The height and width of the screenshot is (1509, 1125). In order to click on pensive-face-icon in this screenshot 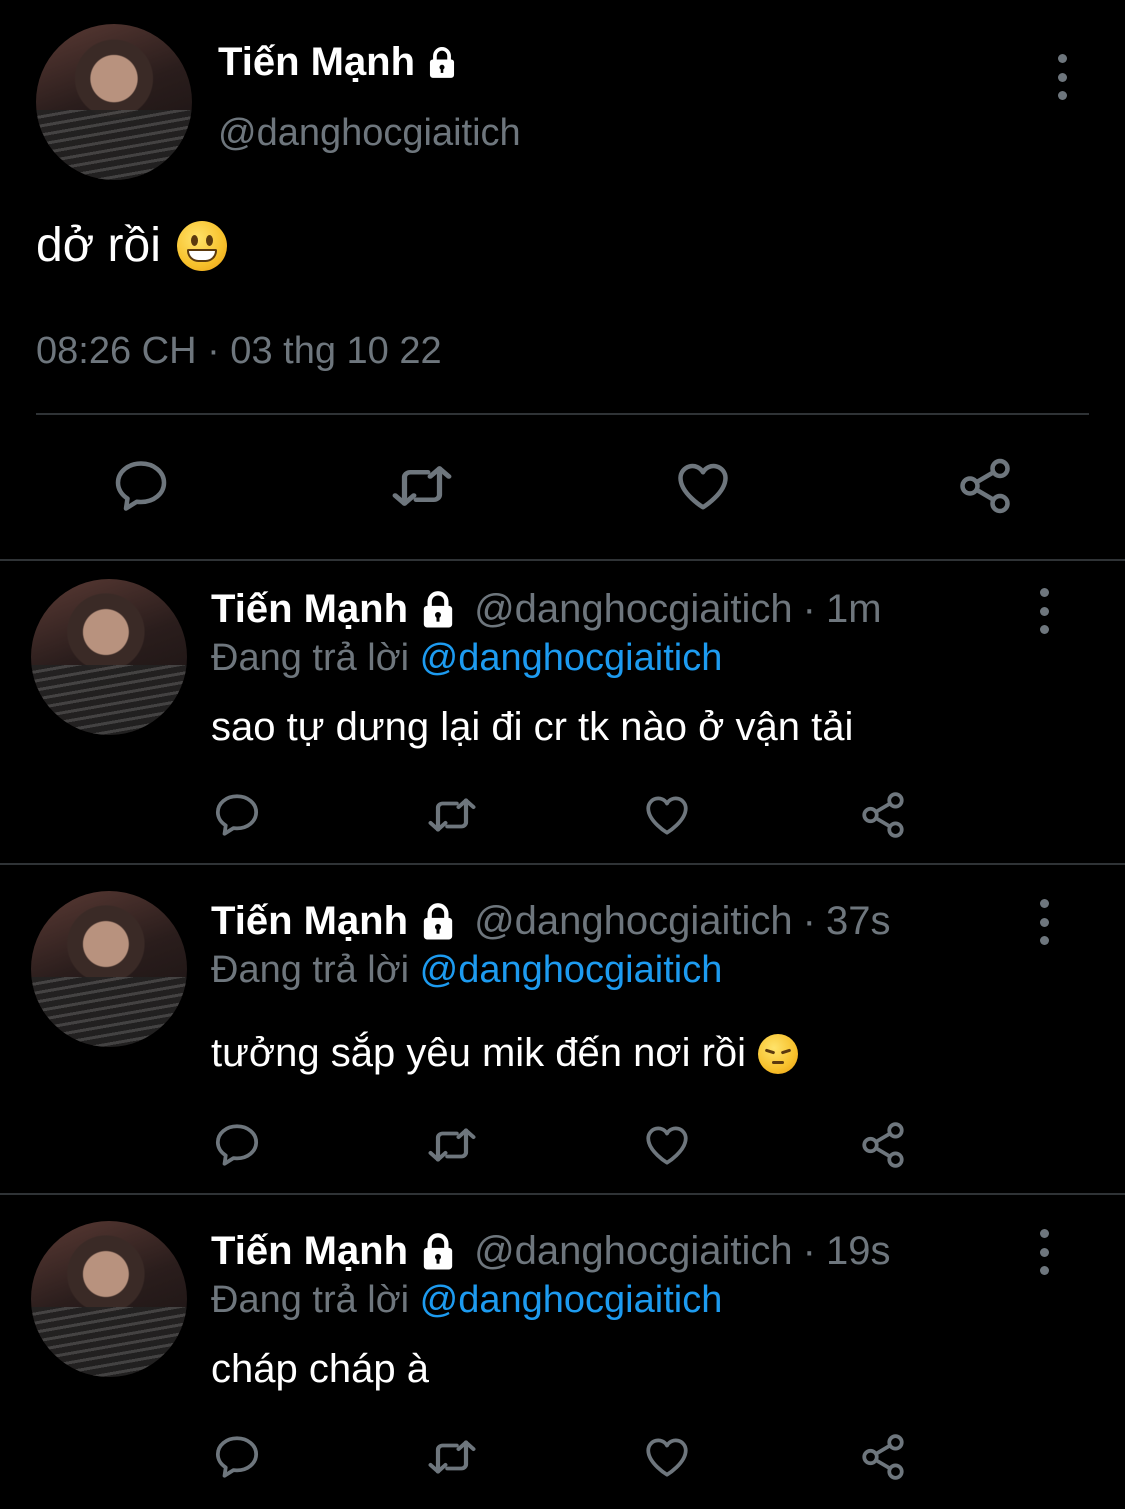, I will do `click(778, 1053)`.